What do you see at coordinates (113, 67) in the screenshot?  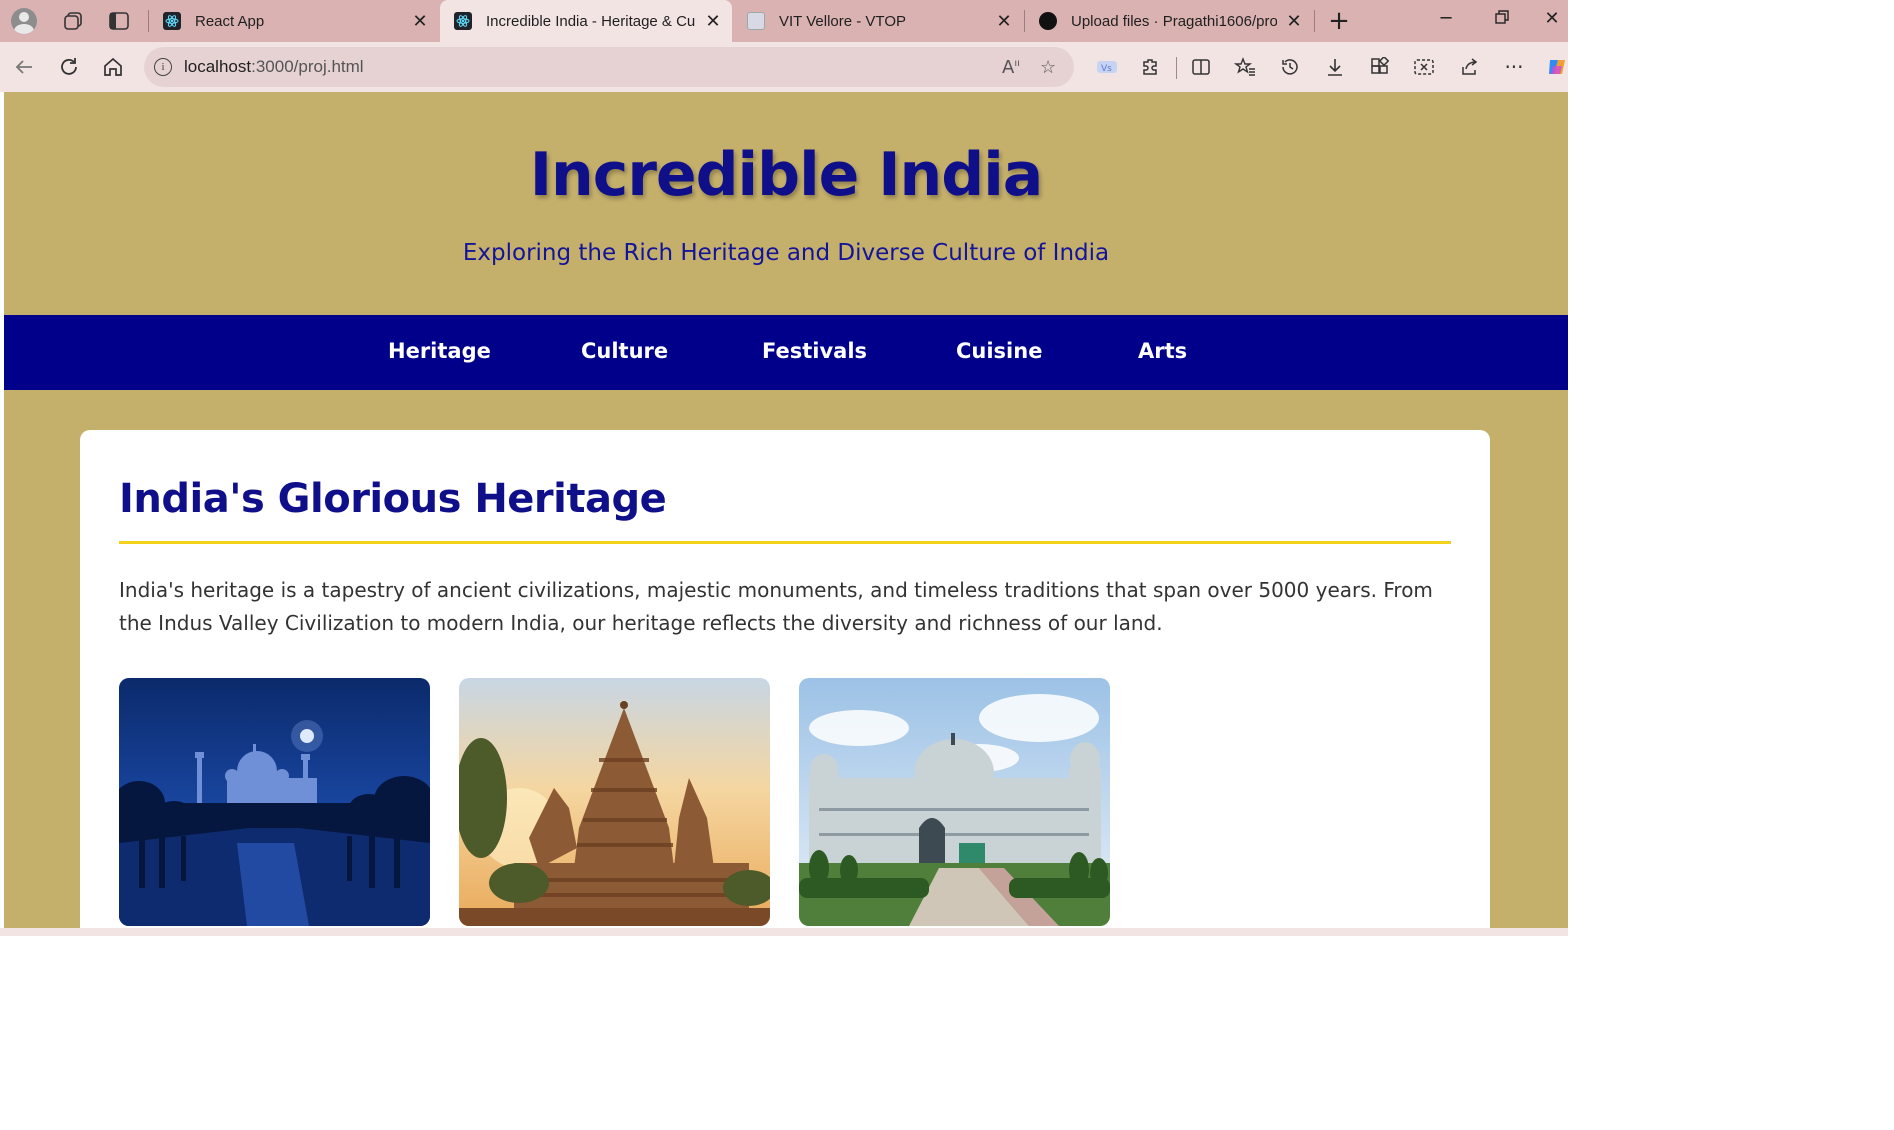 I see `home-icon` at bounding box center [113, 67].